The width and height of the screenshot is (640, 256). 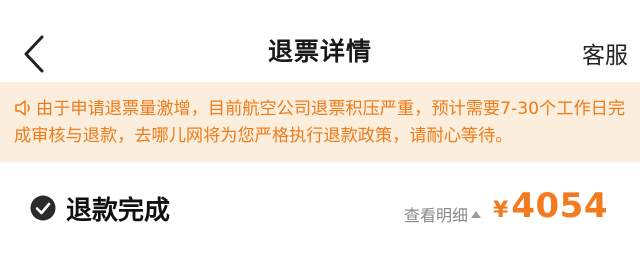 What do you see at coordinates (43, 208) in the screenshot?
I see `check-circle-icon` at bounding box center [43, 208].